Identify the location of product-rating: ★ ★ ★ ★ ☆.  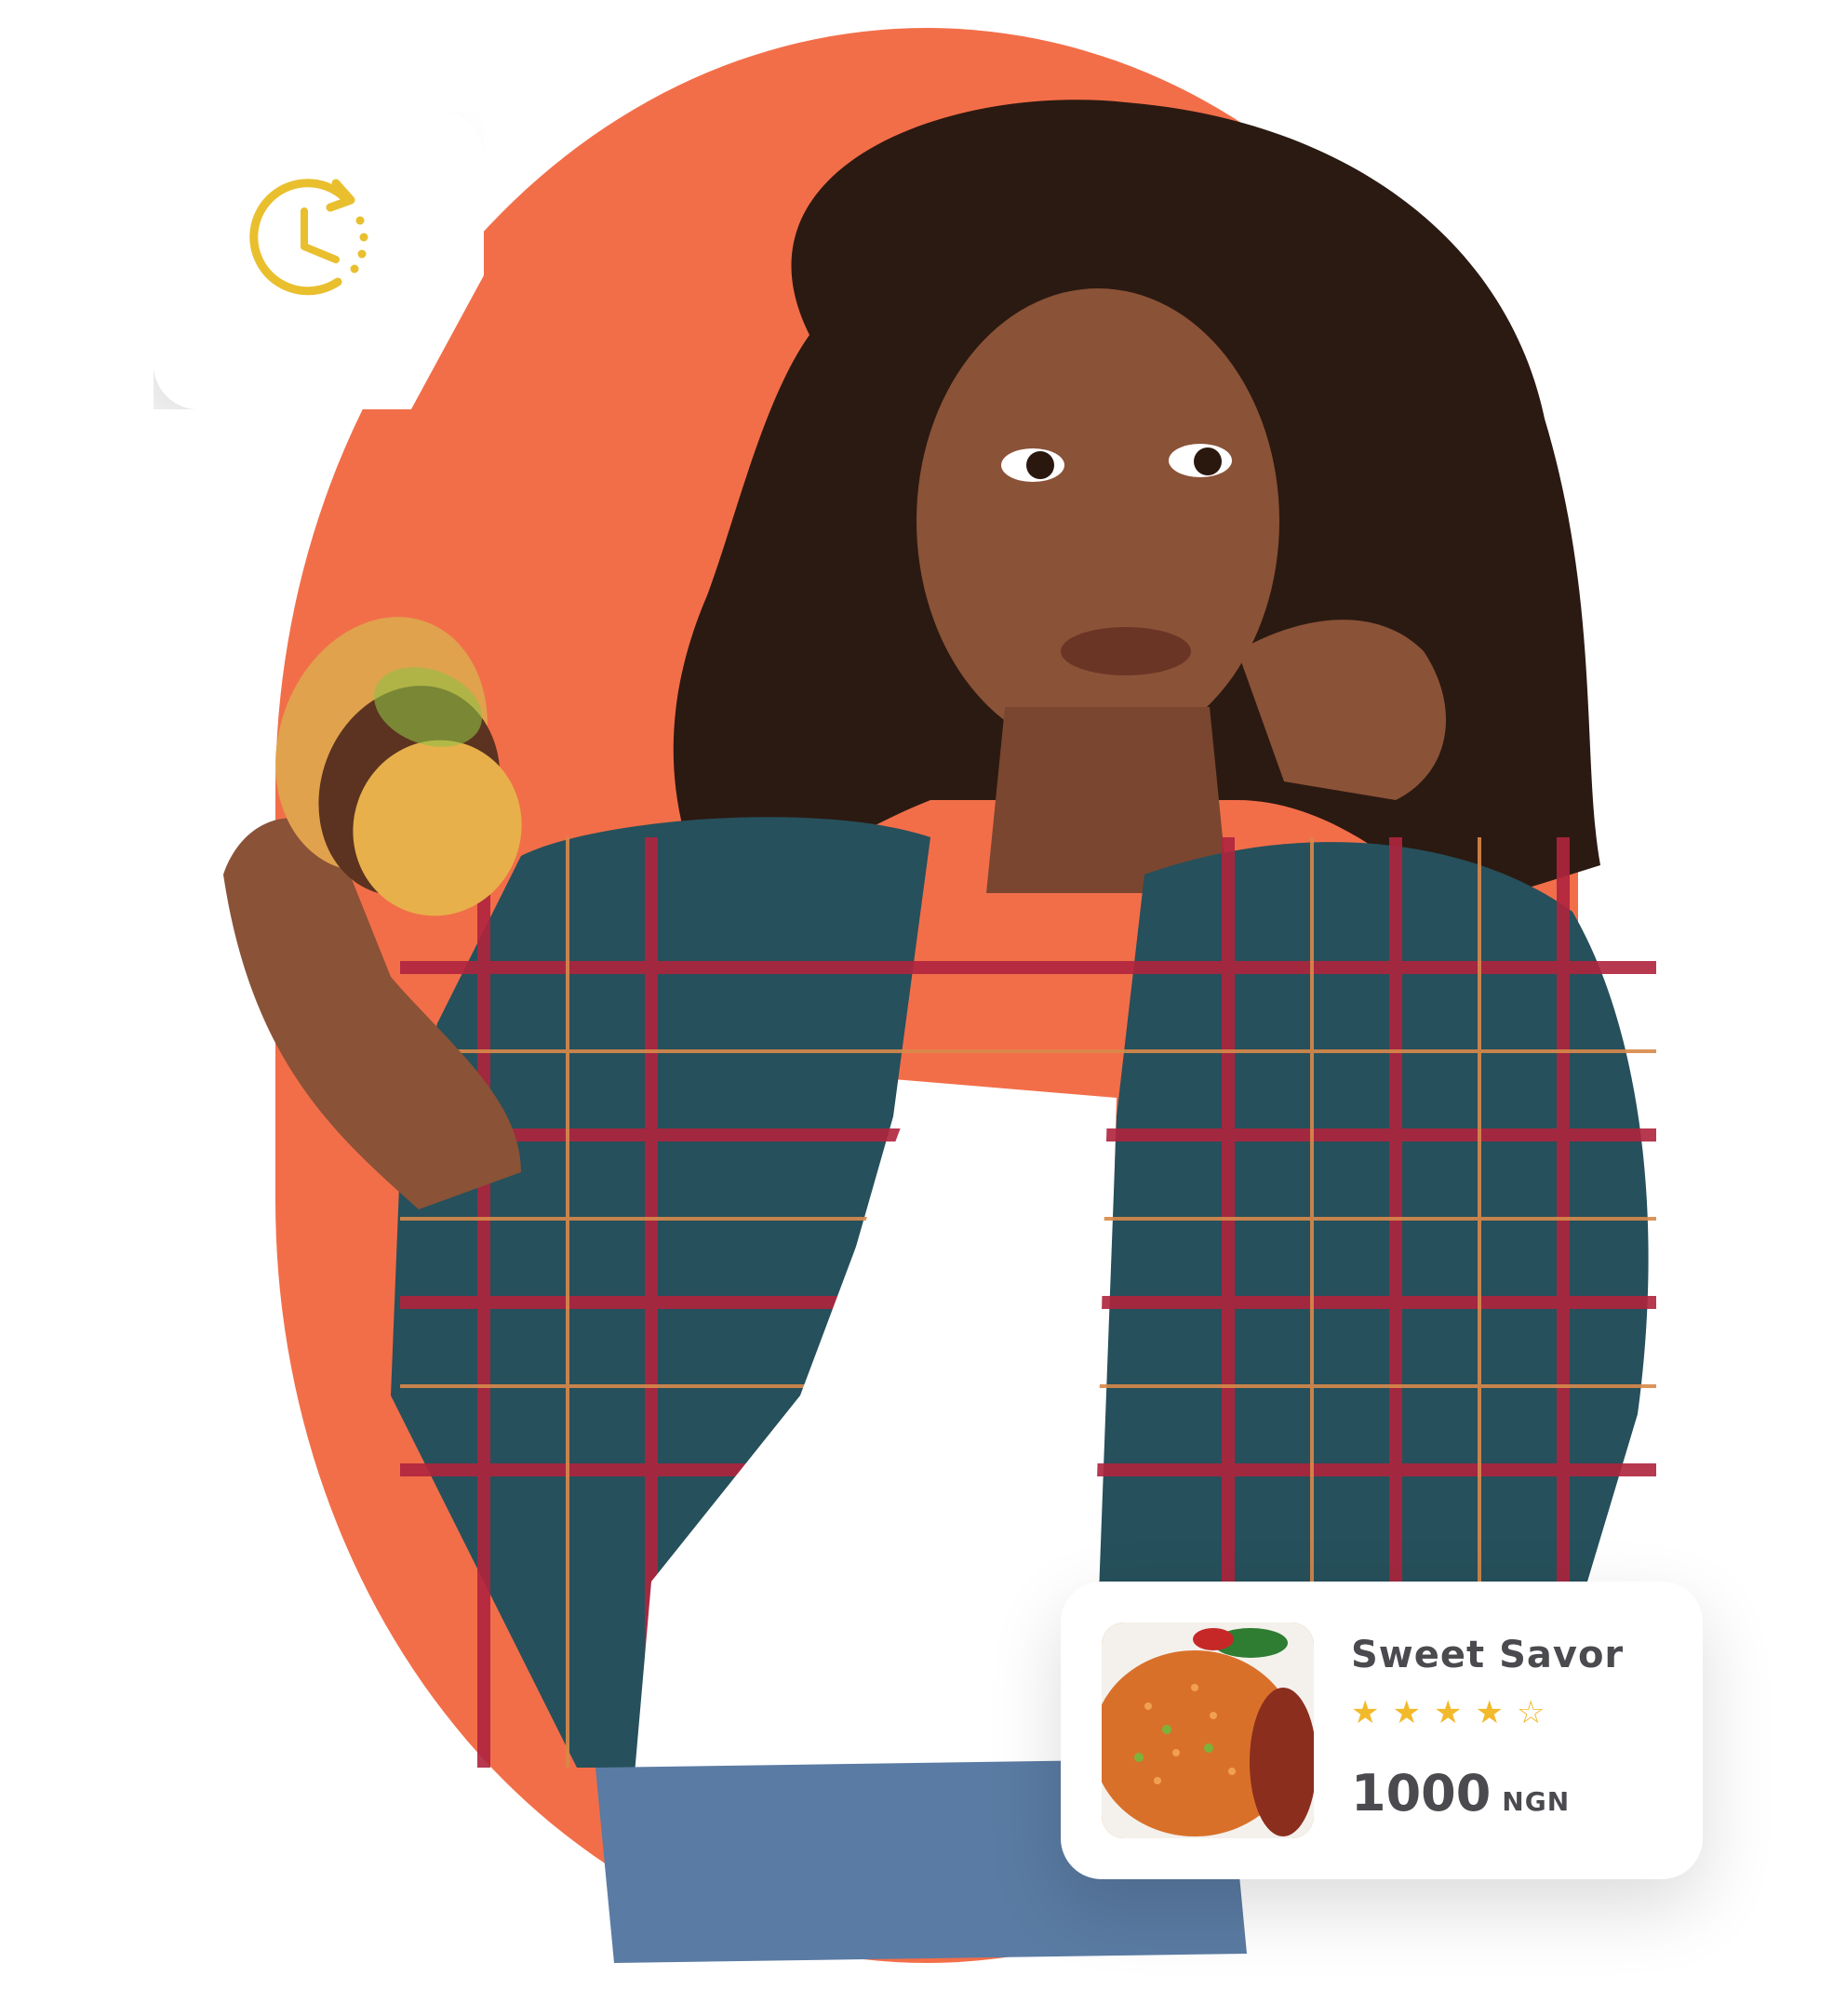
(1448, 1713).